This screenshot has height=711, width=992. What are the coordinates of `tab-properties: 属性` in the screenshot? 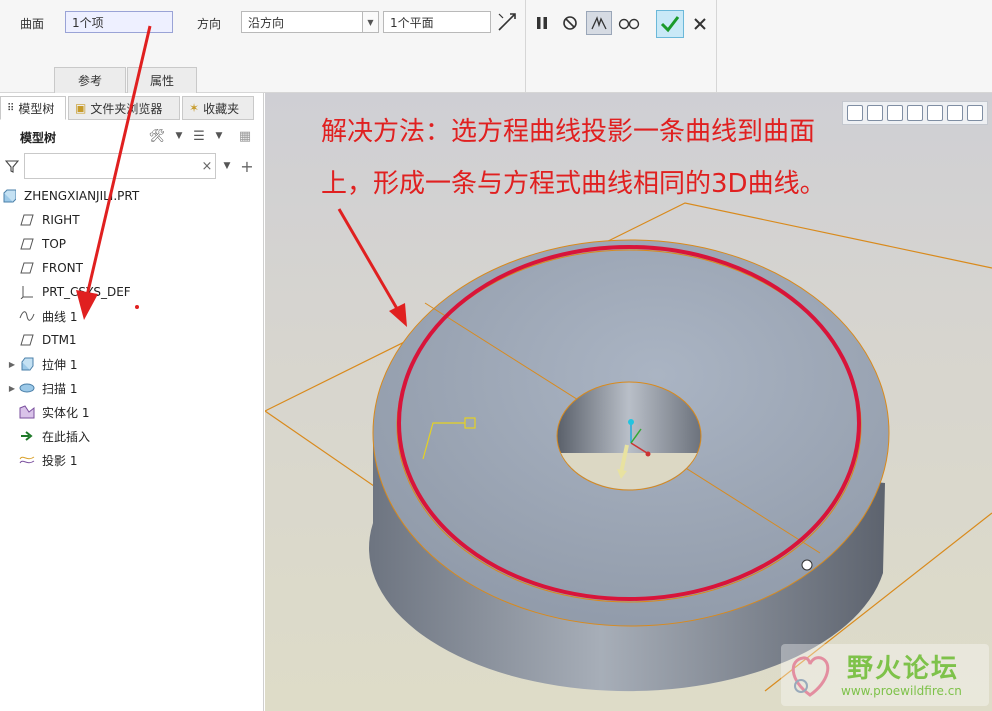 It's located at (162, 80).